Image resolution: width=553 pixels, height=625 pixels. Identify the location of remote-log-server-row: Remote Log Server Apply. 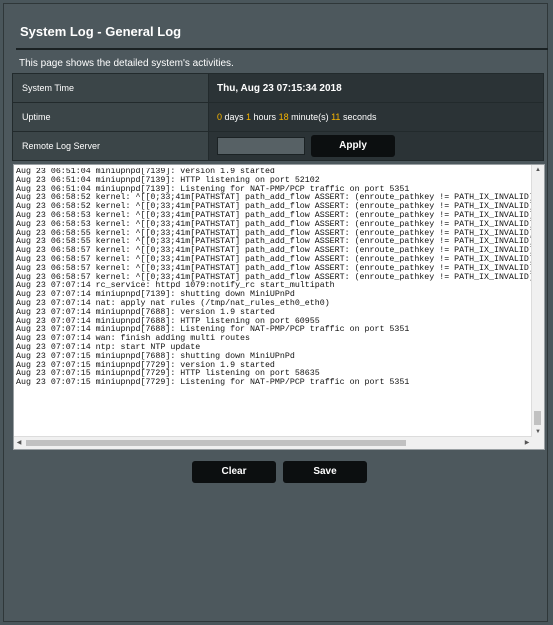
(278, 146).